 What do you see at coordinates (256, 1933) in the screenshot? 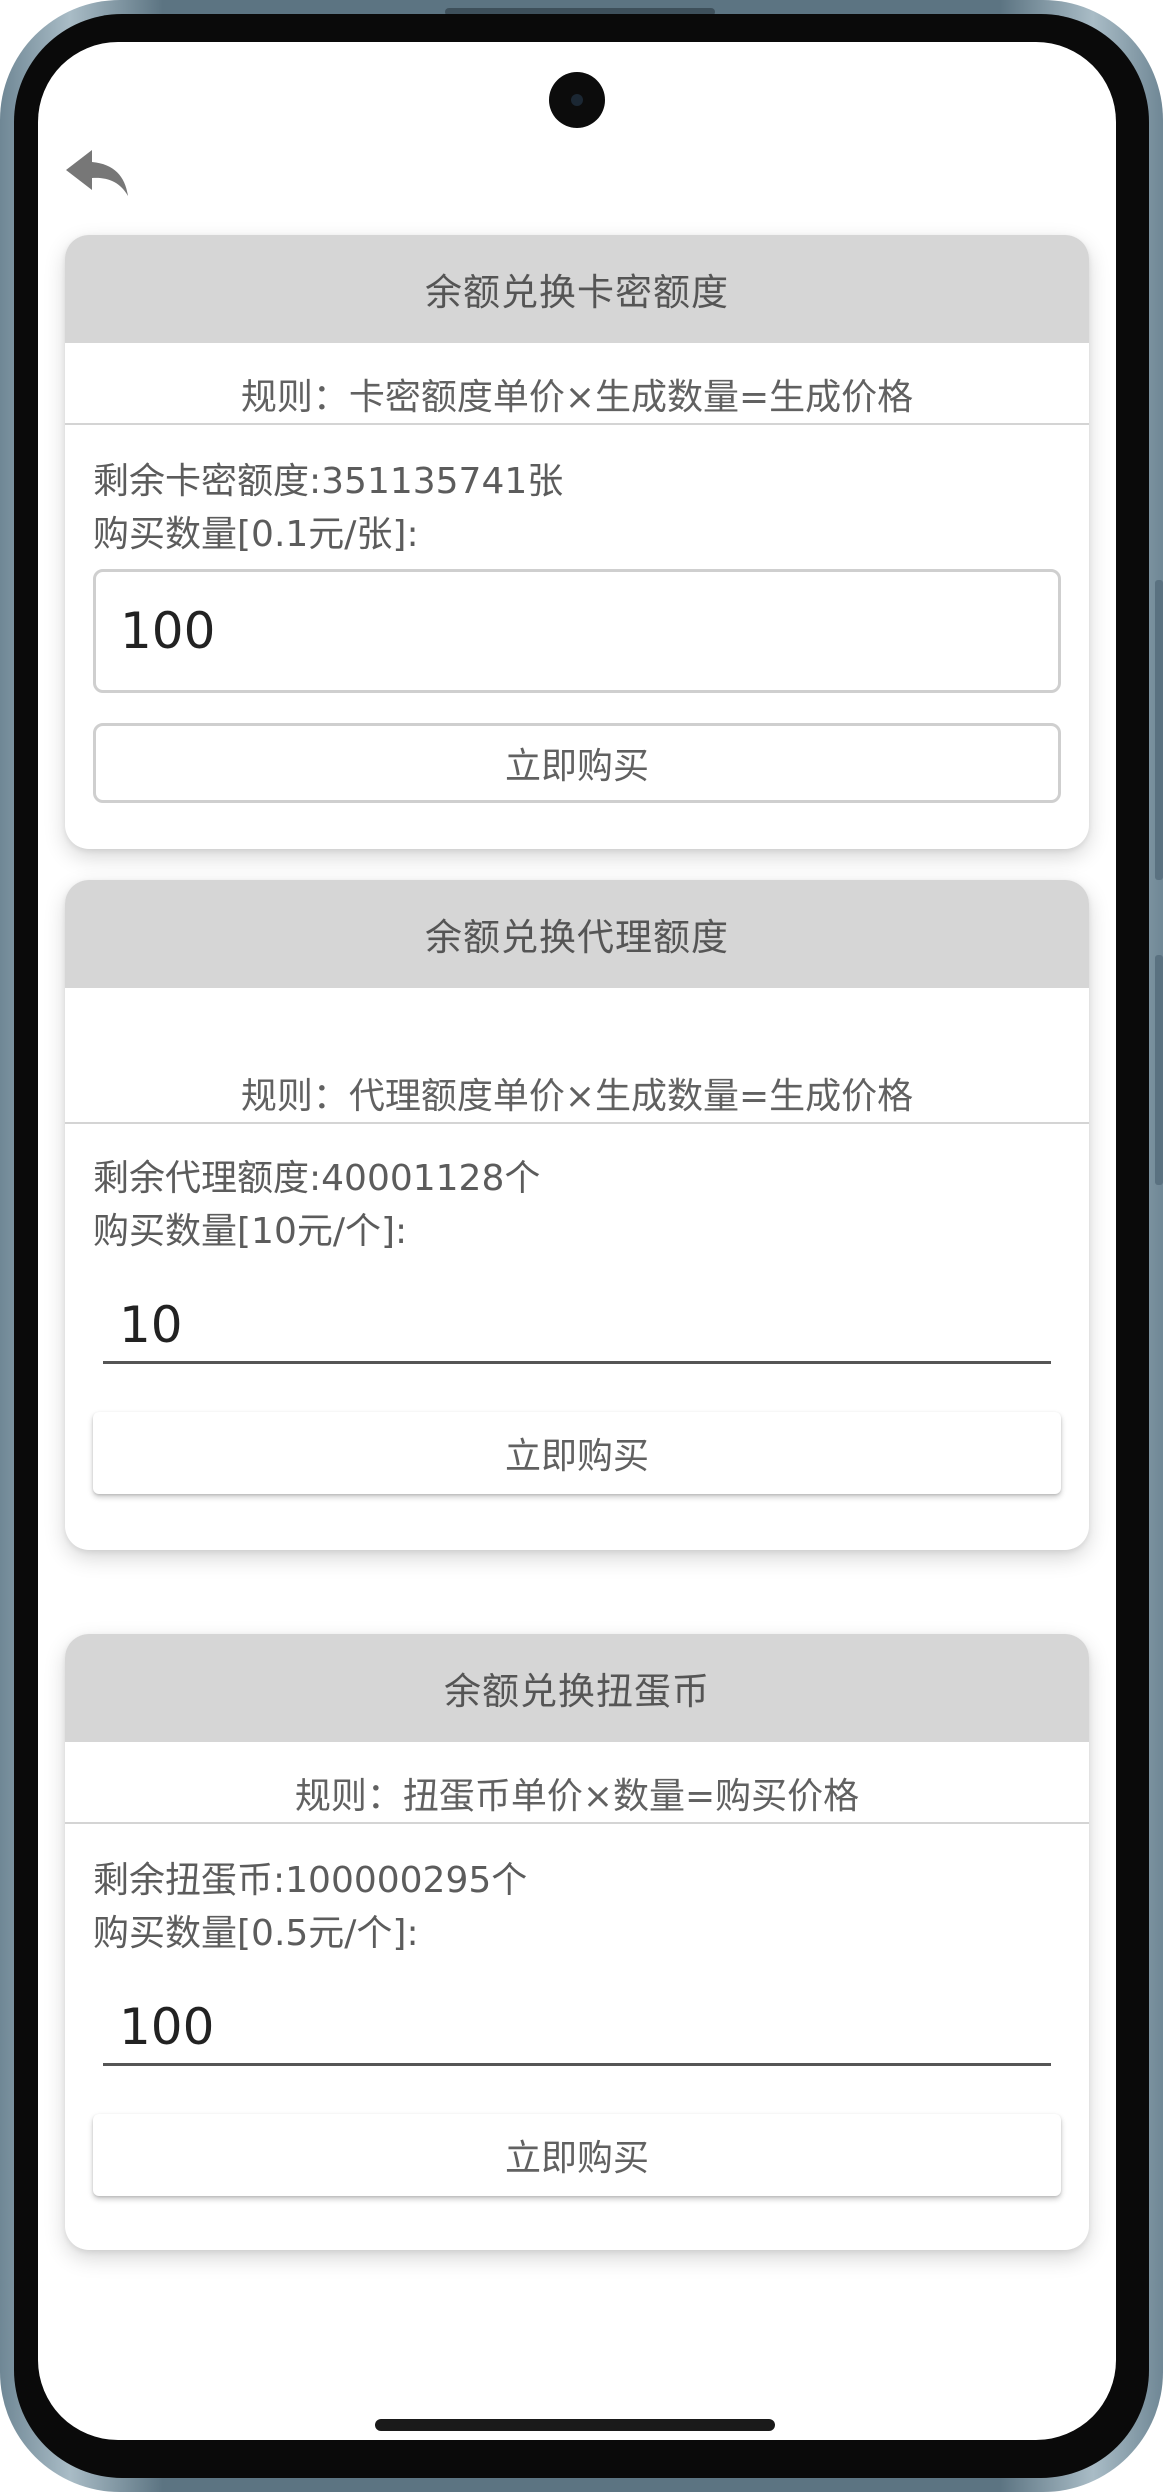
I see `quantity-label: 购买数量[0.5元/个]:` at bounding box center [256, 1933].